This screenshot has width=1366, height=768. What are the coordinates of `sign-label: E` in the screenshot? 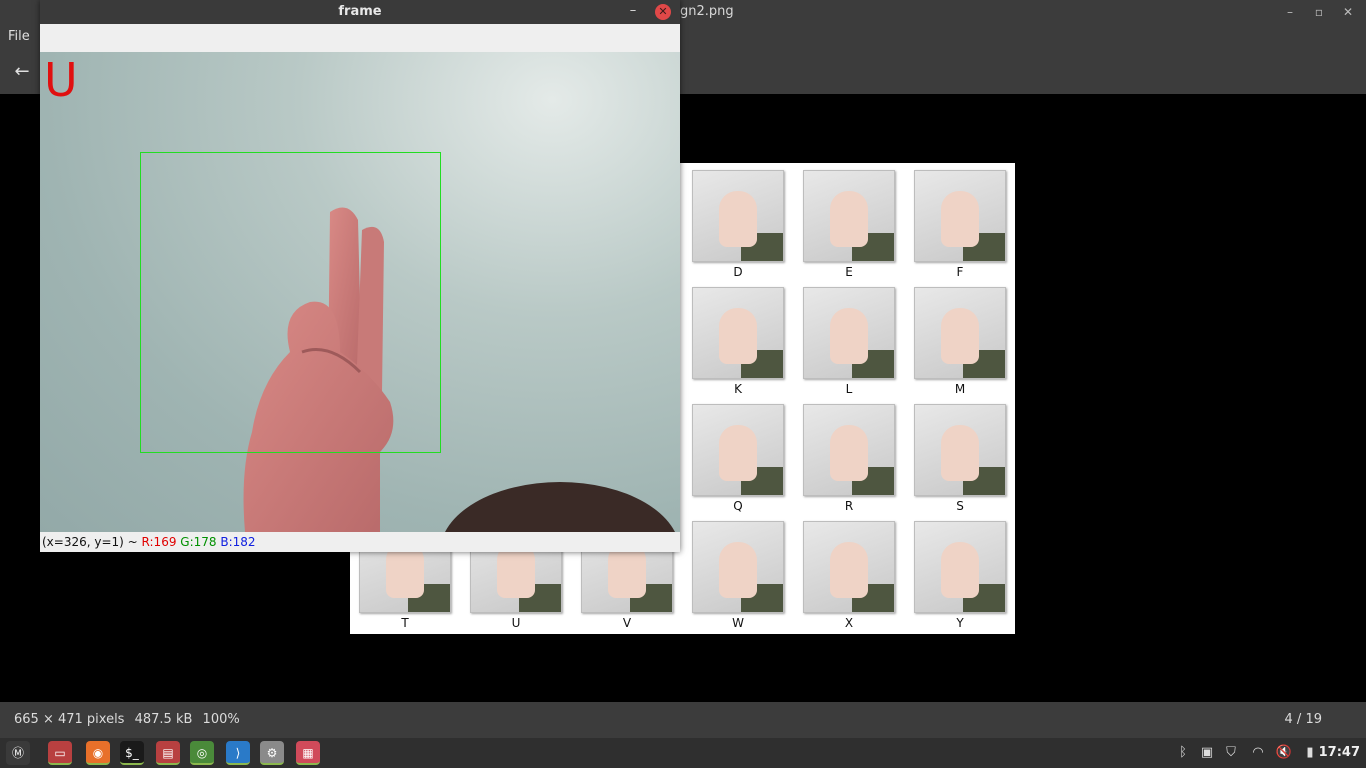 It's located at (849, 272).